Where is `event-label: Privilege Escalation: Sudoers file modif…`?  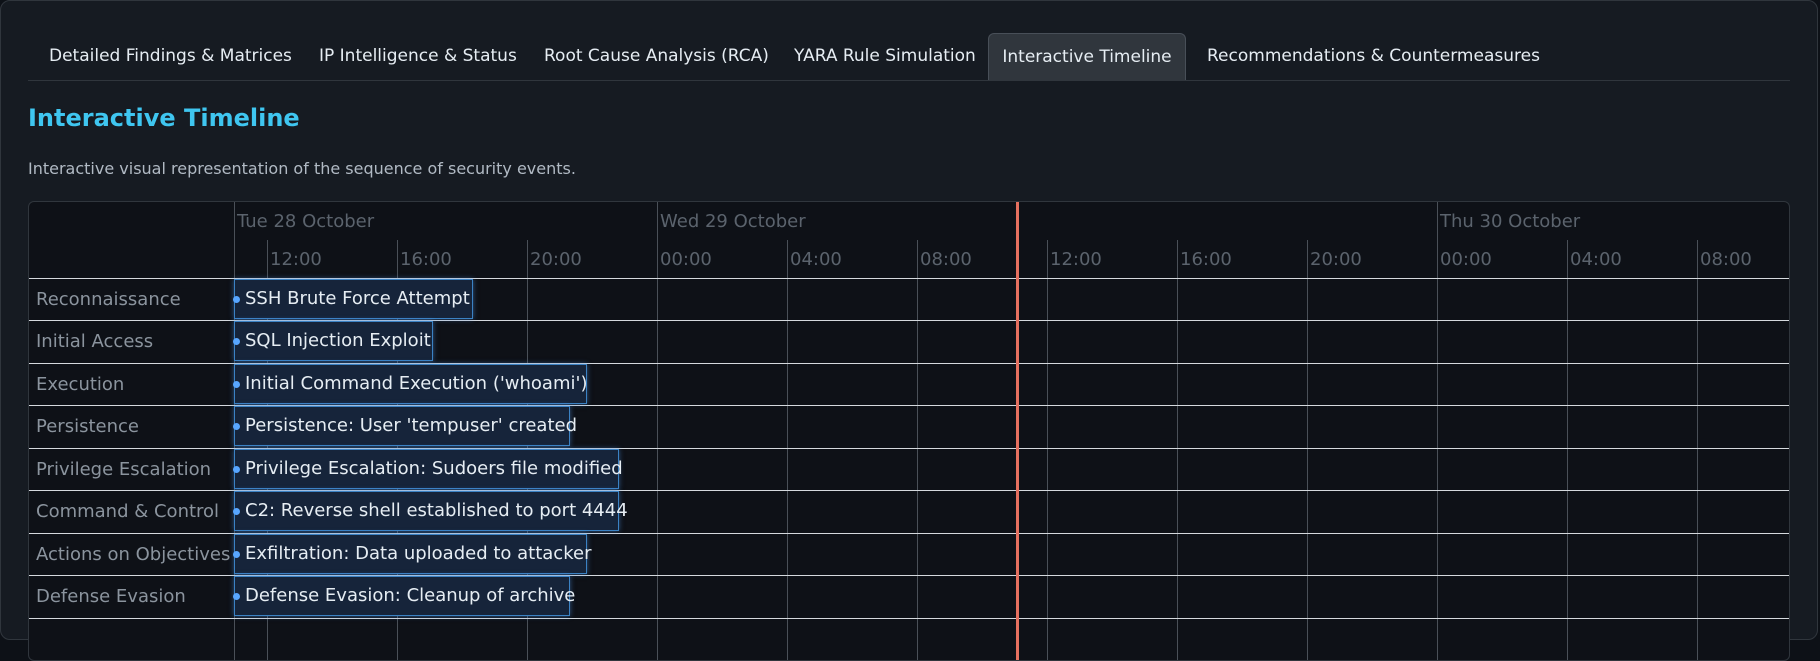 event-label: Privilege Escalation: Sudoers file modif… is located at coordinates (434, 468).